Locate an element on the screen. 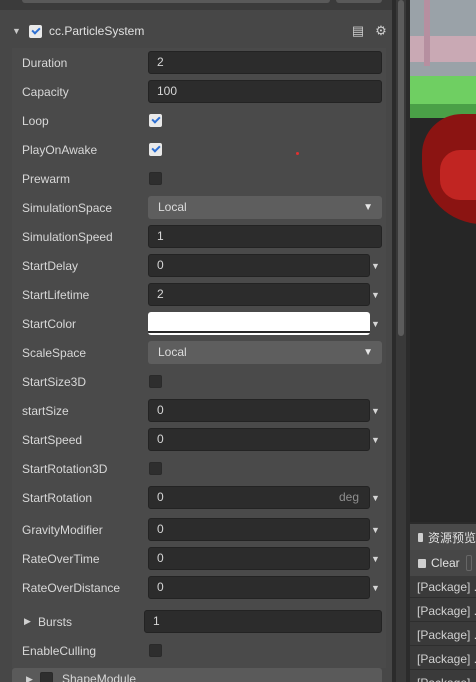  component-enabled-checkbox is located at coordinates (35, 31).